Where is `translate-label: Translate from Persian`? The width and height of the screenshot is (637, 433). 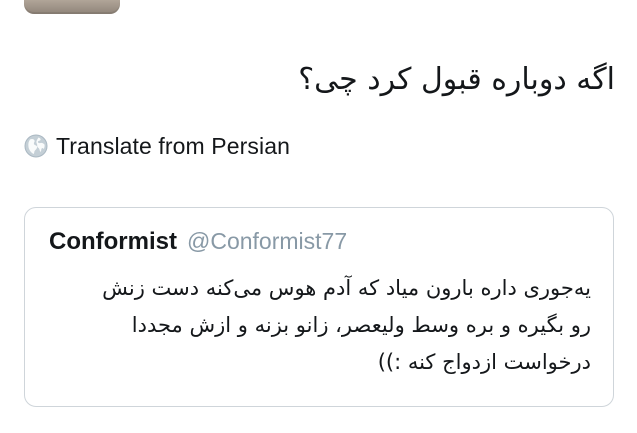 translate-label: Translate from Persian is located at coordinates (173, 145).